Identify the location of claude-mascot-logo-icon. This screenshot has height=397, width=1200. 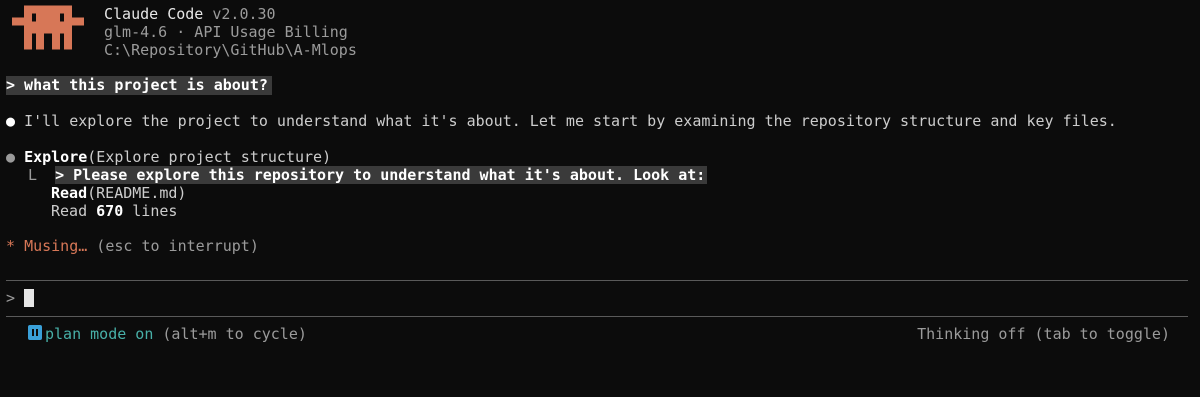
(48, 27).